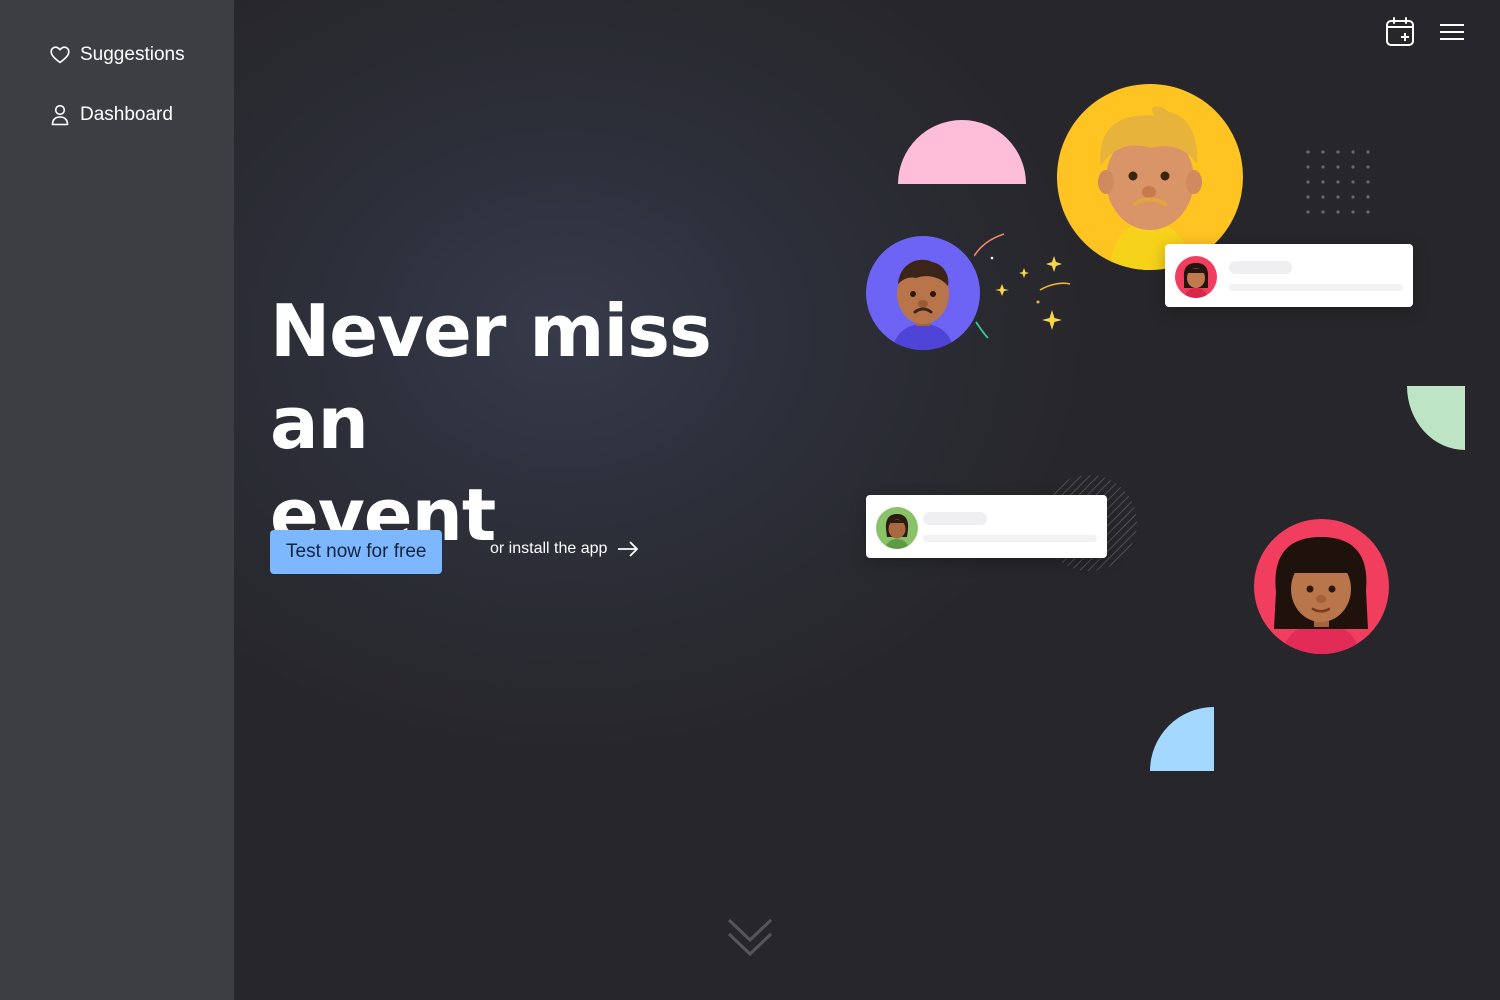 Image resolution: width=1500 pixels, height=1000 pixels. What do you see at coordinates (897, 528) in the screenshot?
I see `avatar-small-girl` at bounding box center [897, 528].